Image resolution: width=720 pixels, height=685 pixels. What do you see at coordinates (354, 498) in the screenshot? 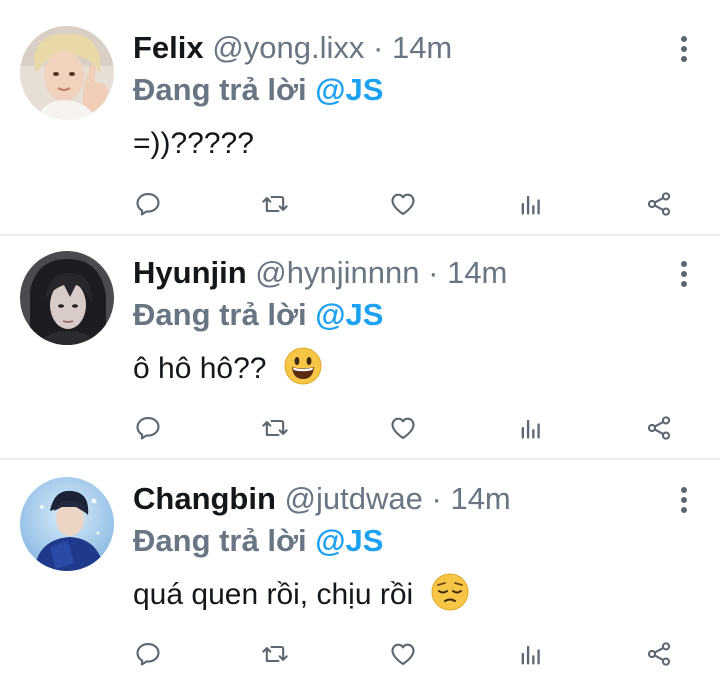
I see `user-handle: @jutdwae` at bounding box center [354, 498].